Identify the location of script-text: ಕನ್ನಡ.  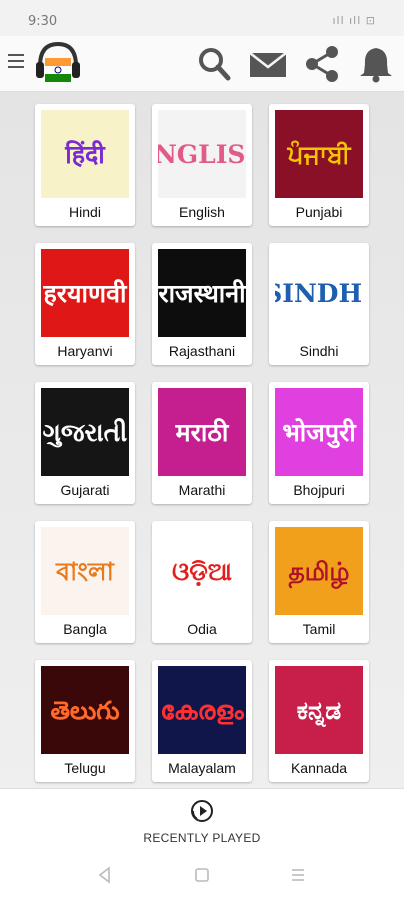
(319, 710).